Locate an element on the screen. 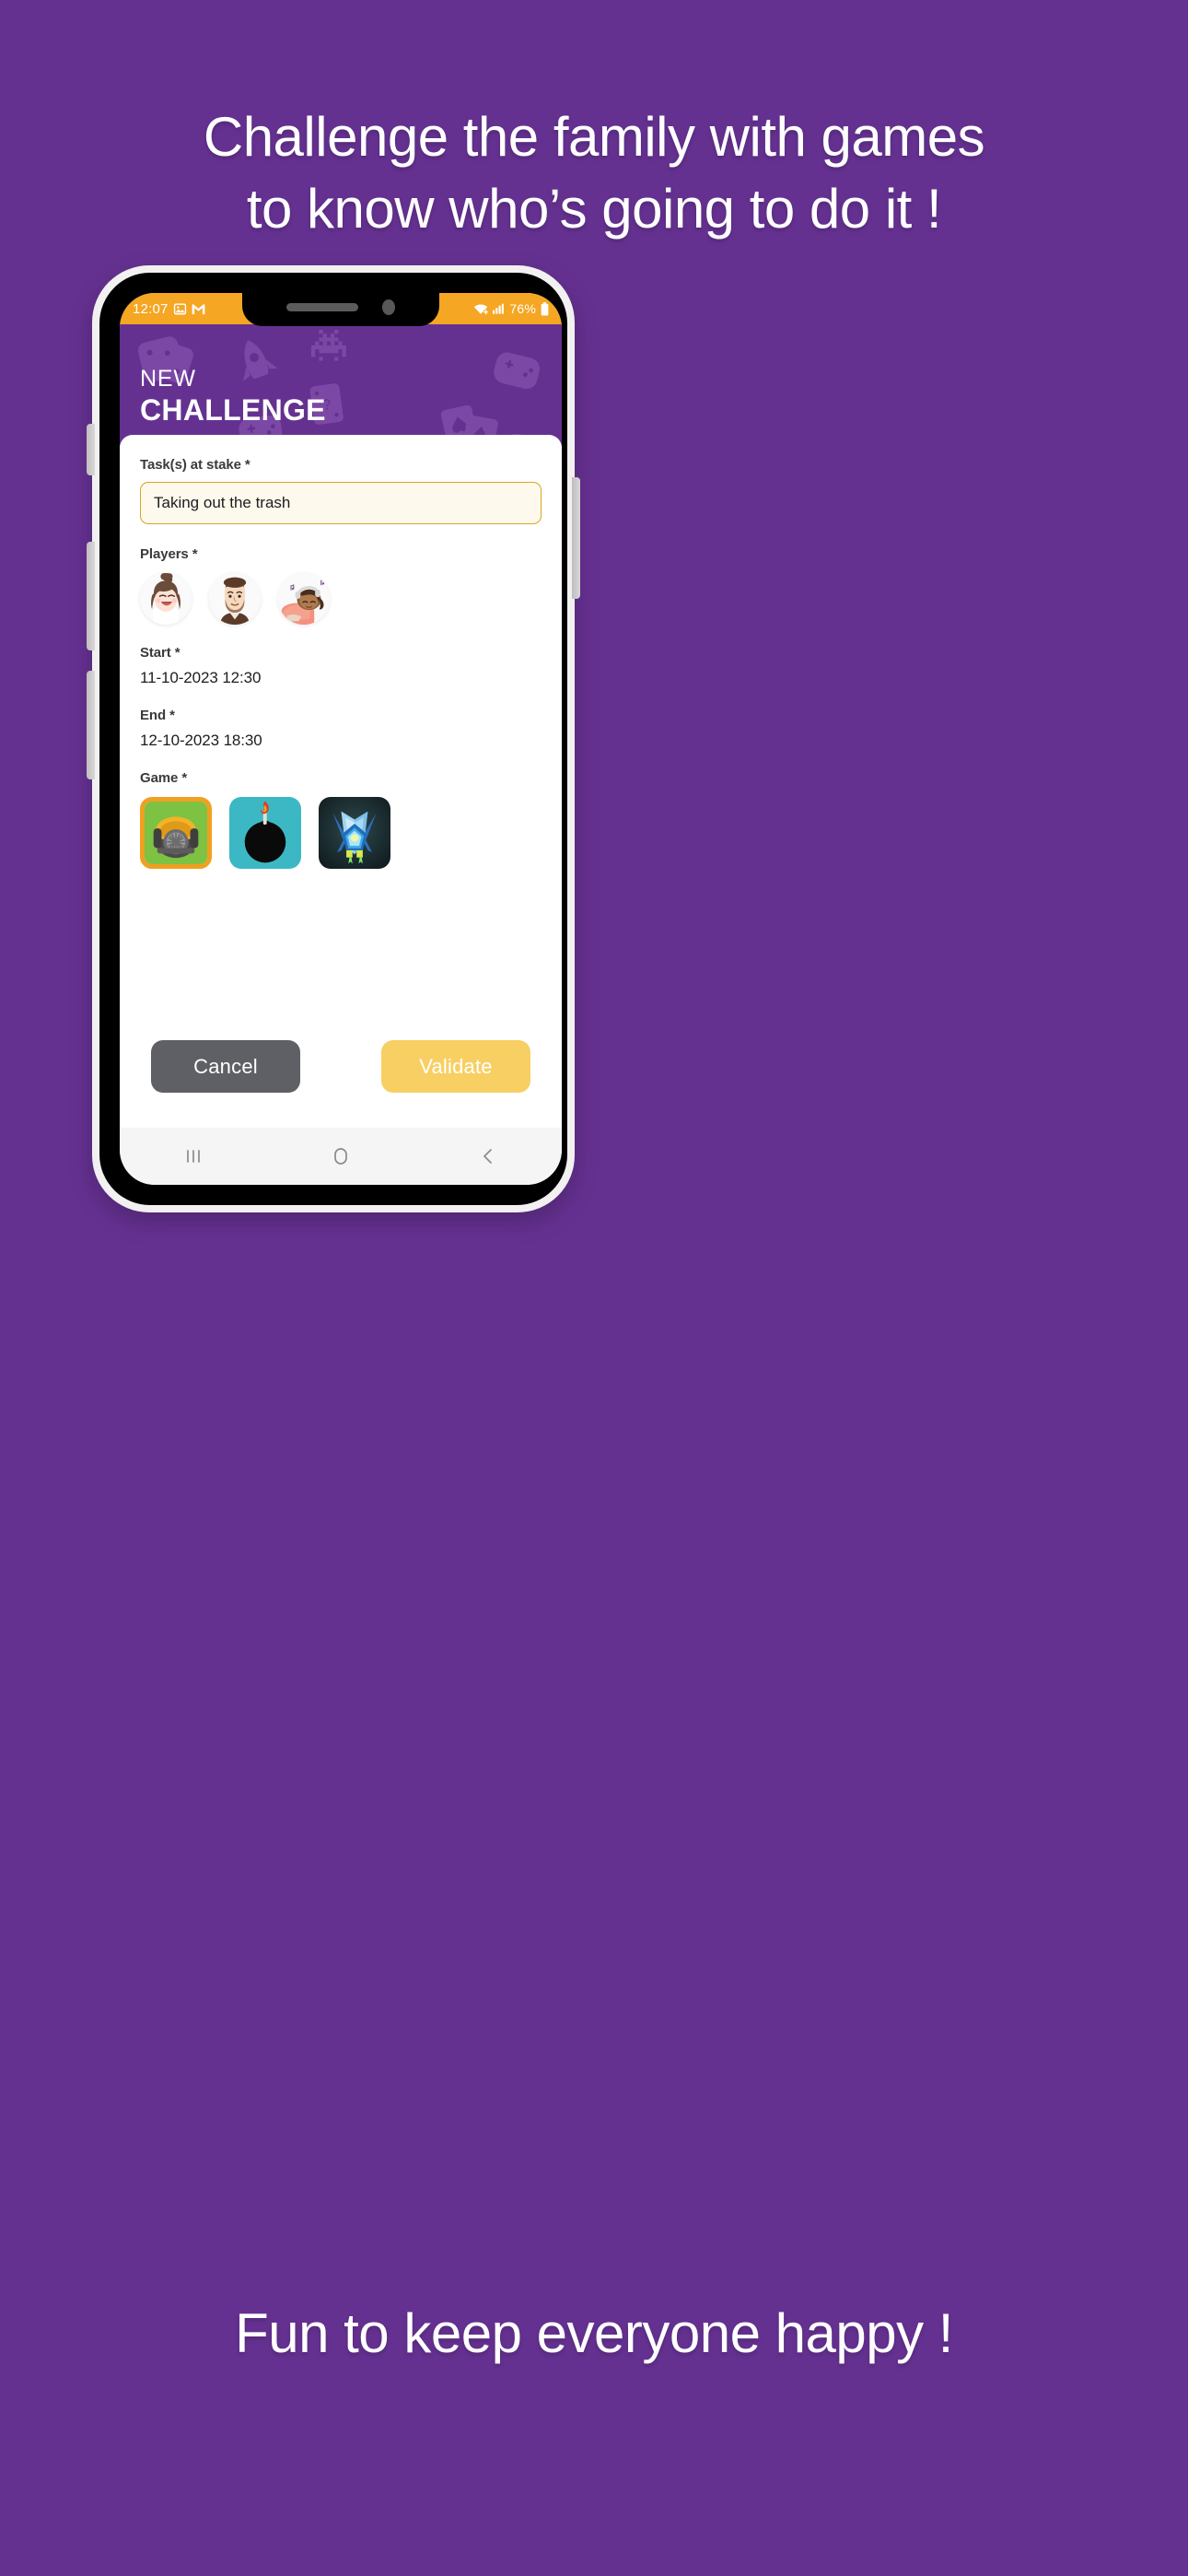 Image resolution: width=1188 pixels, height=2576 pixels. recents-icon is located at coordinates (193, 1156).